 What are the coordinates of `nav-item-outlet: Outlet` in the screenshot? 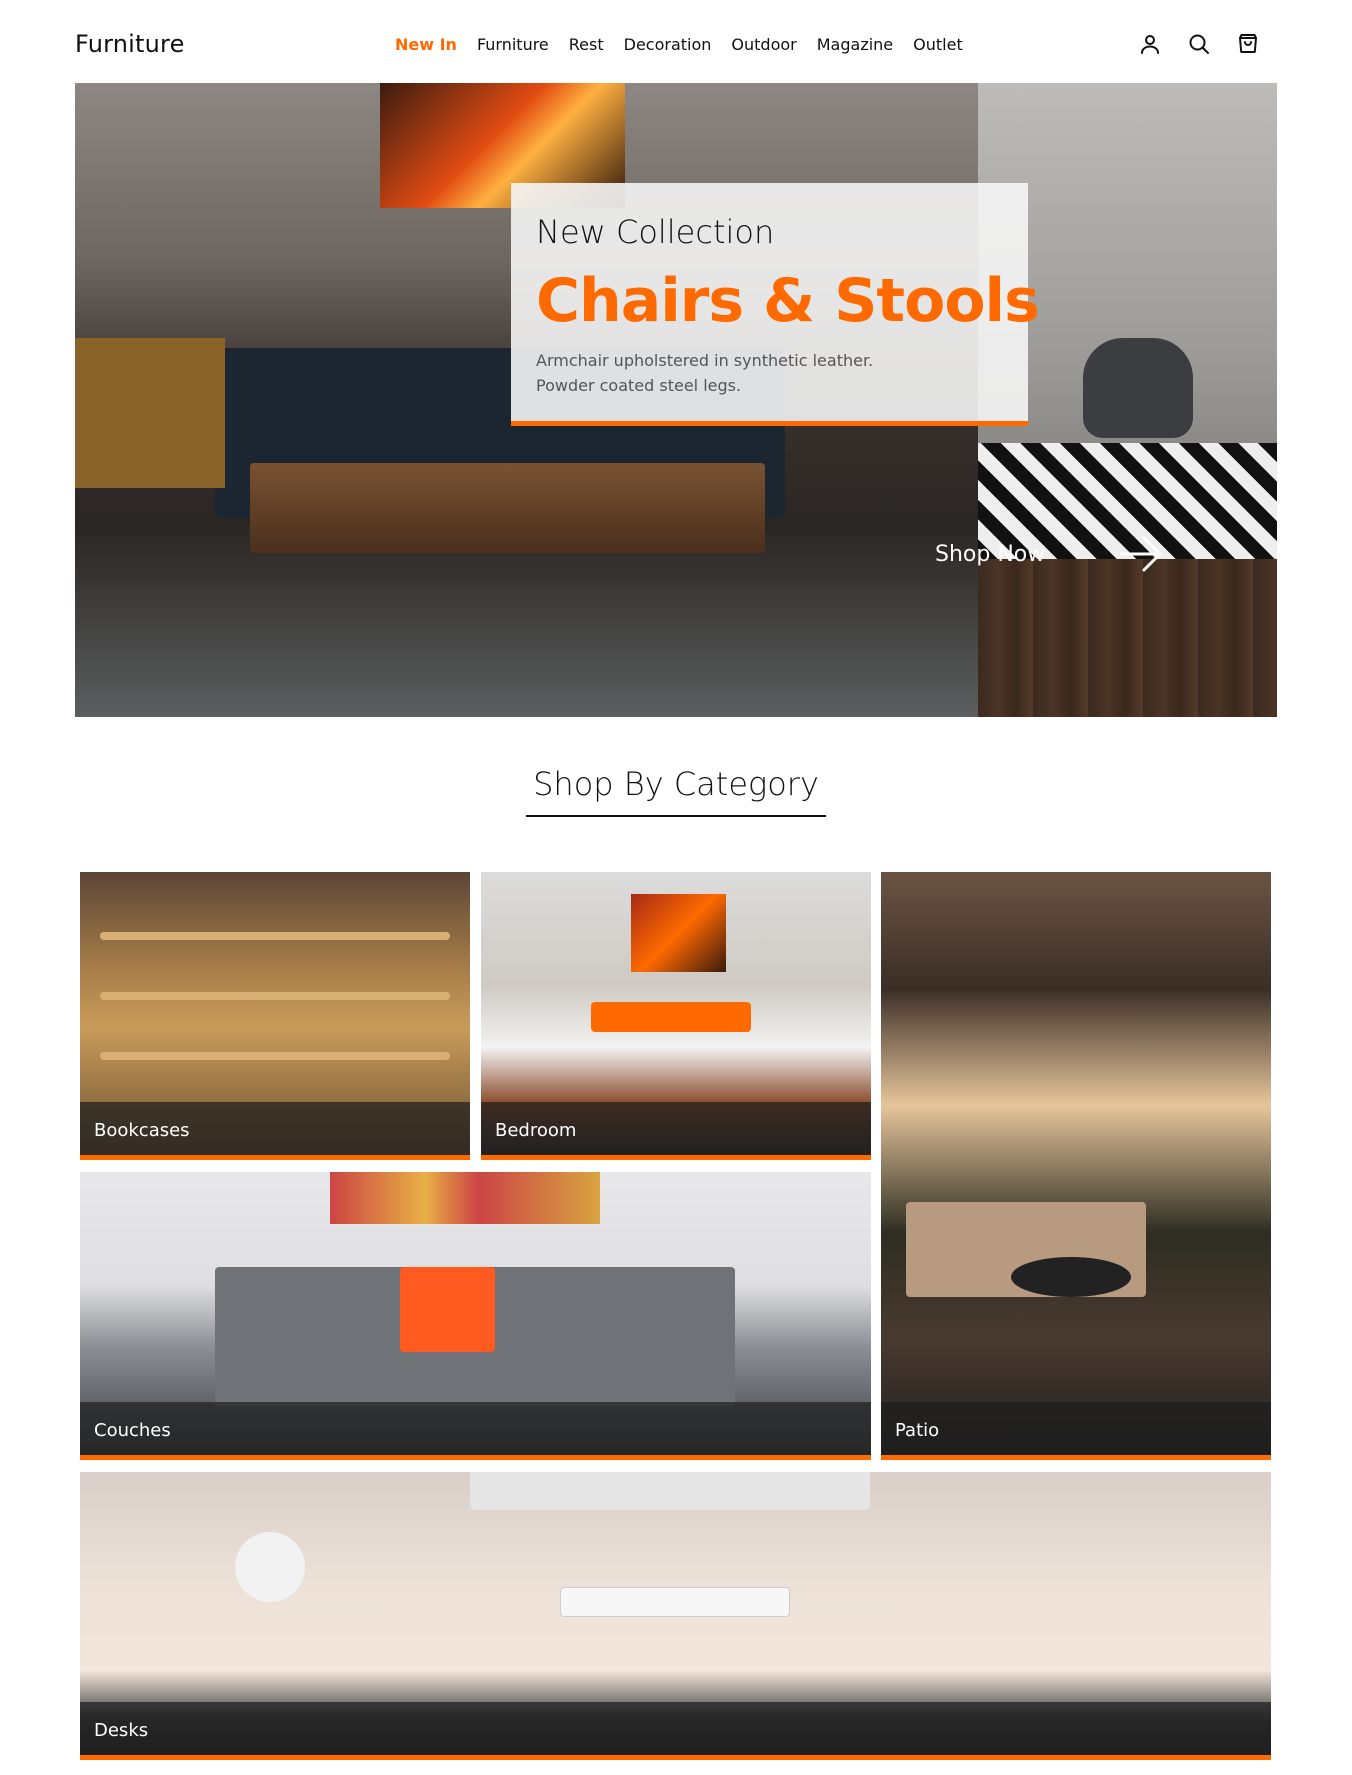 It's located at (938, 44).